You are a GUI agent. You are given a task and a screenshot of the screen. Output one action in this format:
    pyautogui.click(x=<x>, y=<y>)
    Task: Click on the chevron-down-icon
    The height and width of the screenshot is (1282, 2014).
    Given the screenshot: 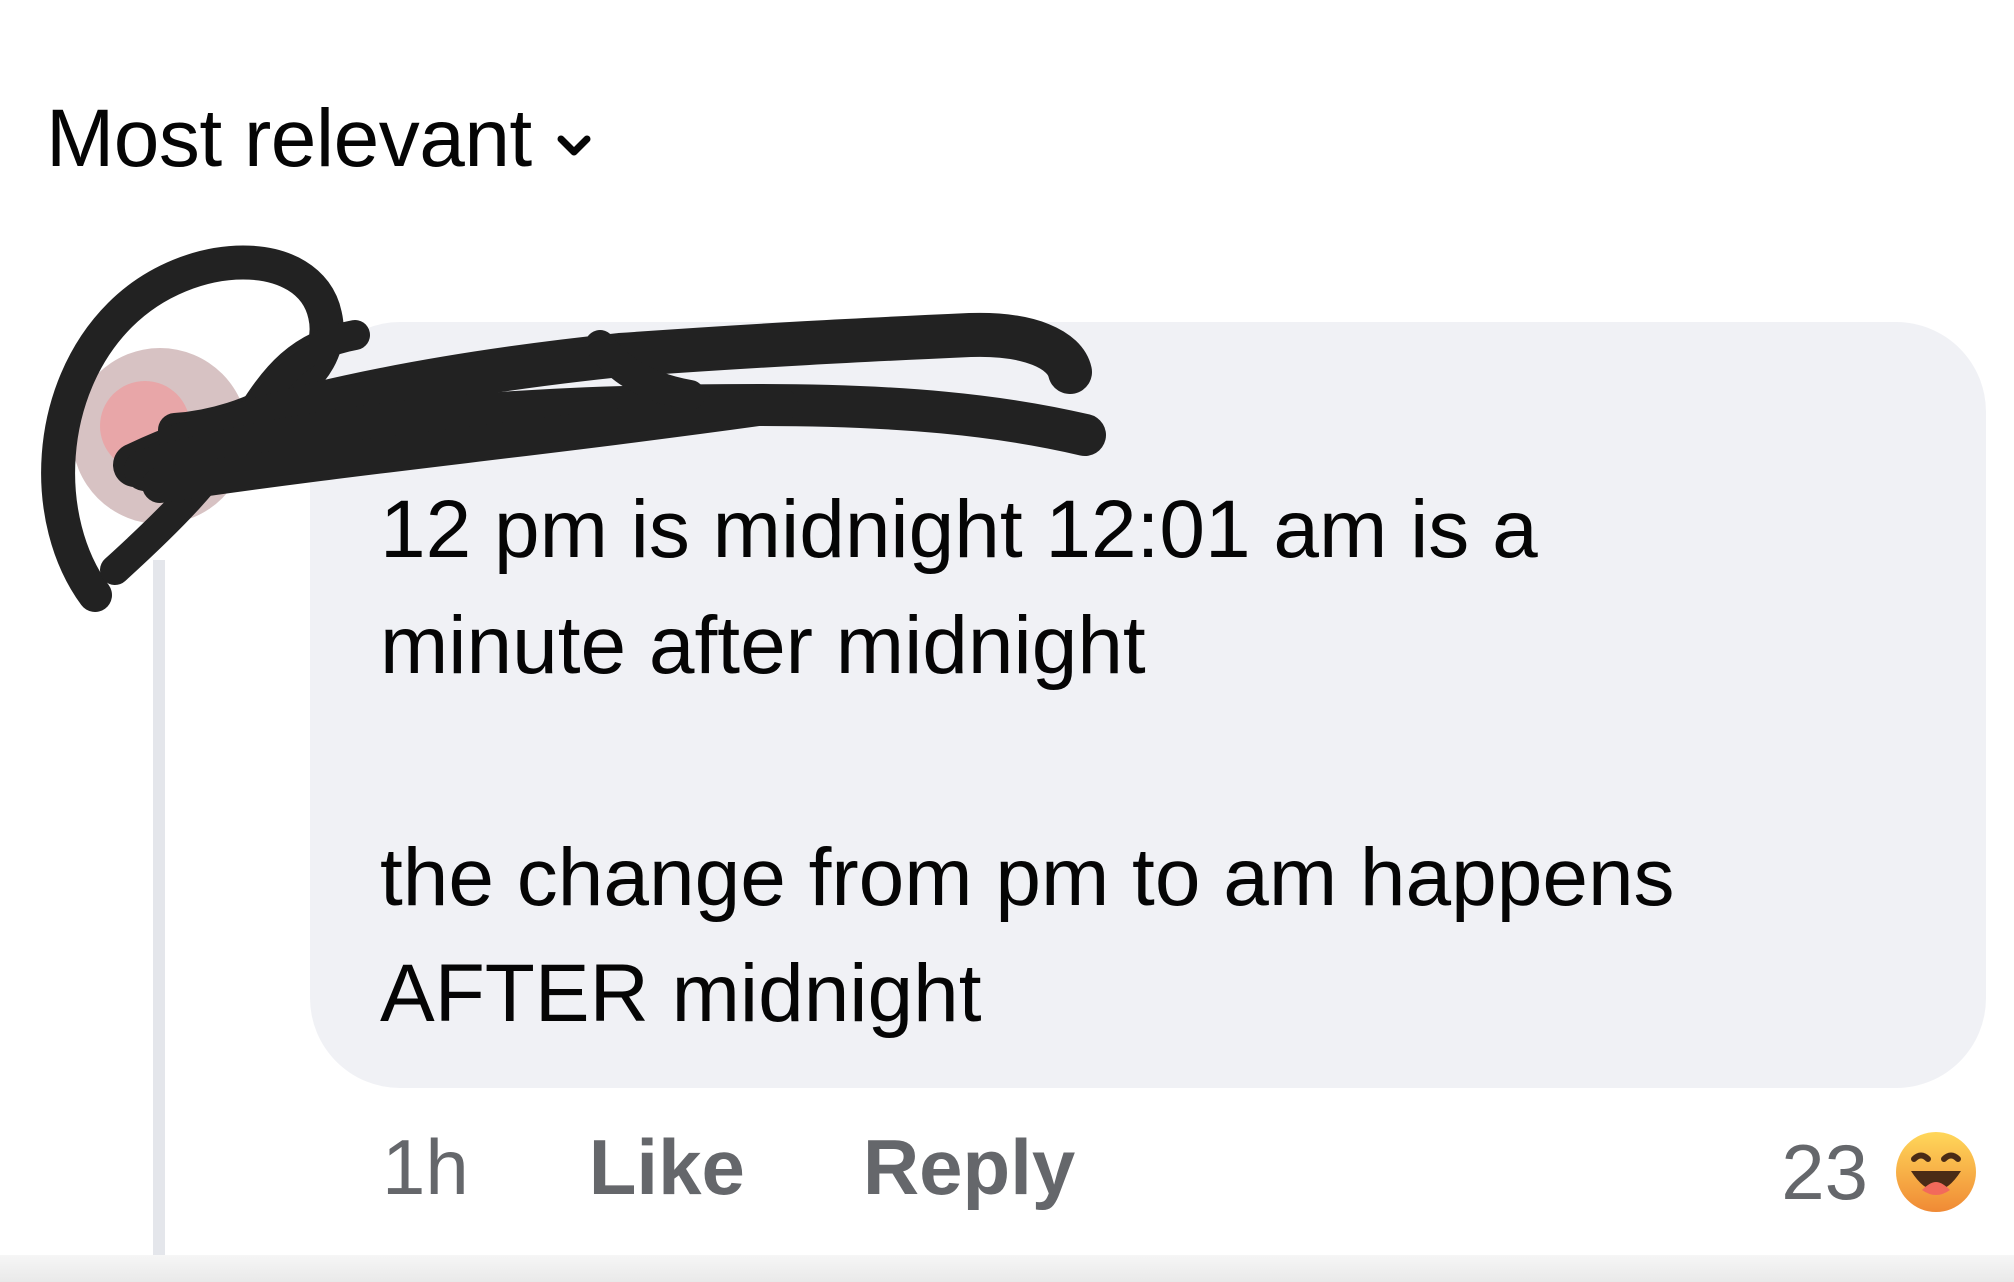 What is the action you would take?
    pyautogui.click(x=574, y=146)
    